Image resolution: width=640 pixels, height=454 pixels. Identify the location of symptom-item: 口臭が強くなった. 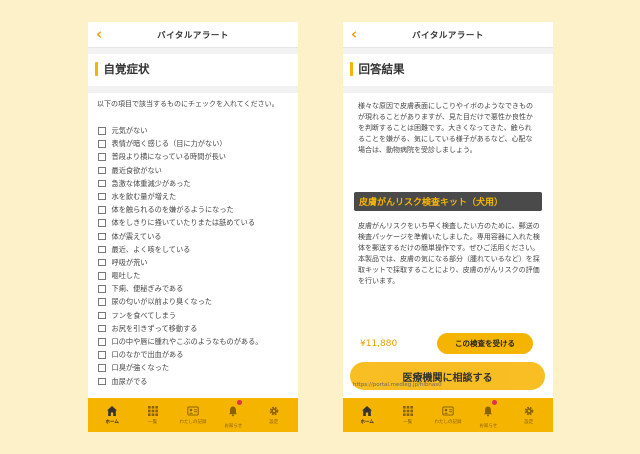
(195, 368).